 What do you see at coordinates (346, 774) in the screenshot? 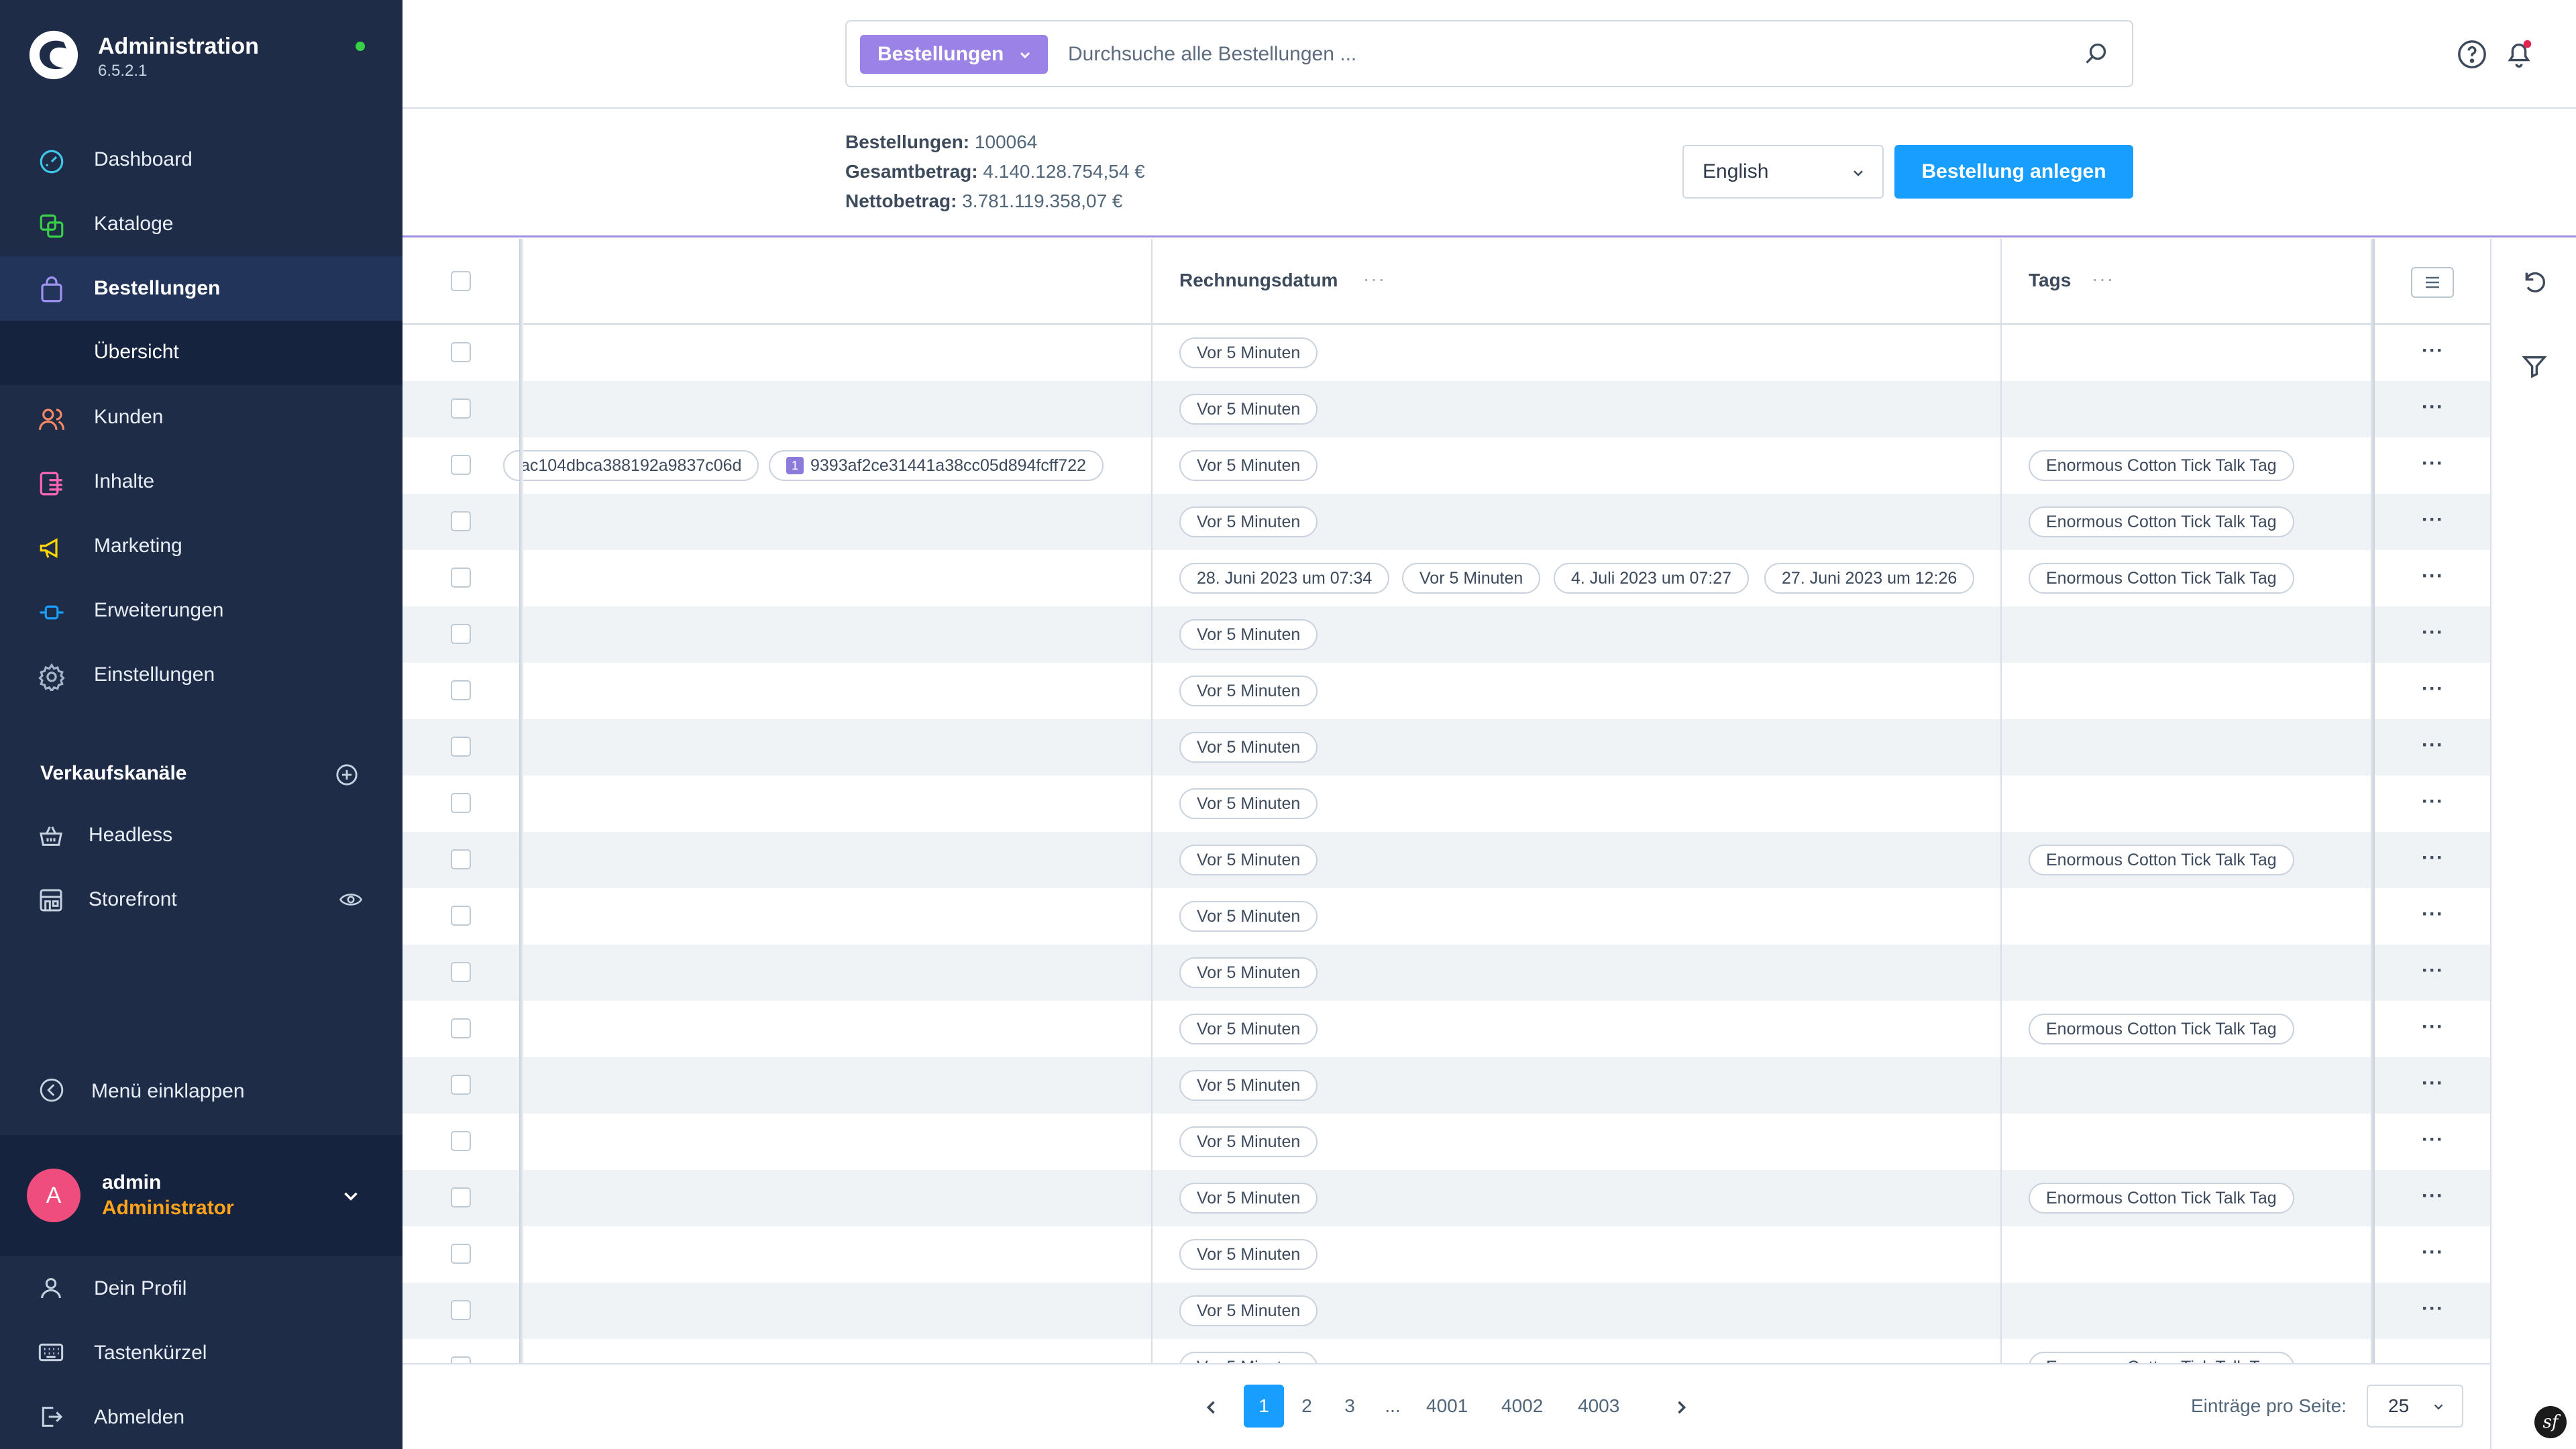
I see `plus-circle-icon` at bounding box center [346, 774].